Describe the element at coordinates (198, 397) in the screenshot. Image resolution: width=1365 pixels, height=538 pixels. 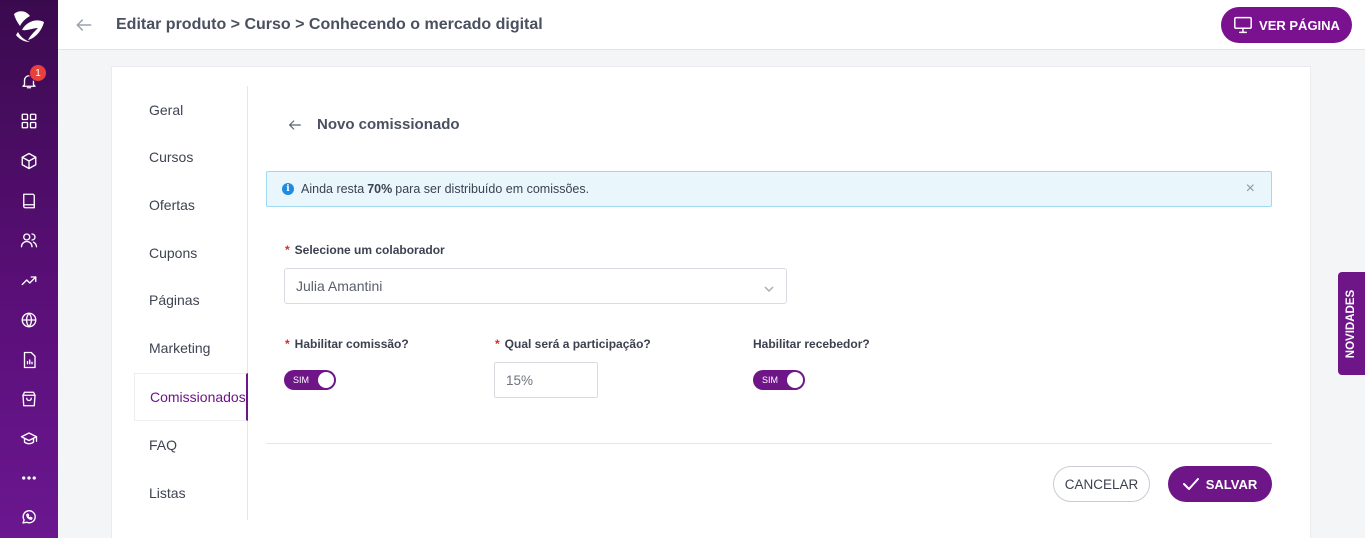
I see `subnav-label: Comissionados` at that location.